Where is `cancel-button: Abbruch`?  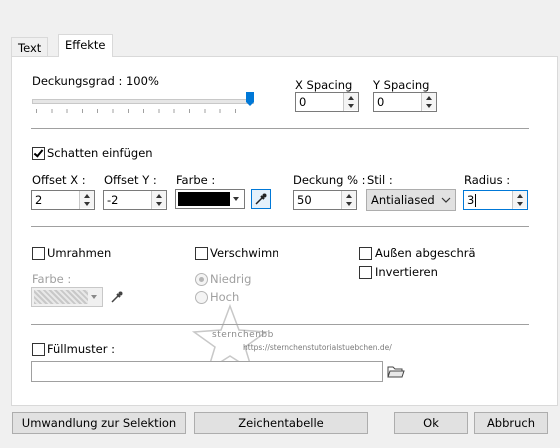
cancel-button: Abbruch is located at coordinates (511, 423).